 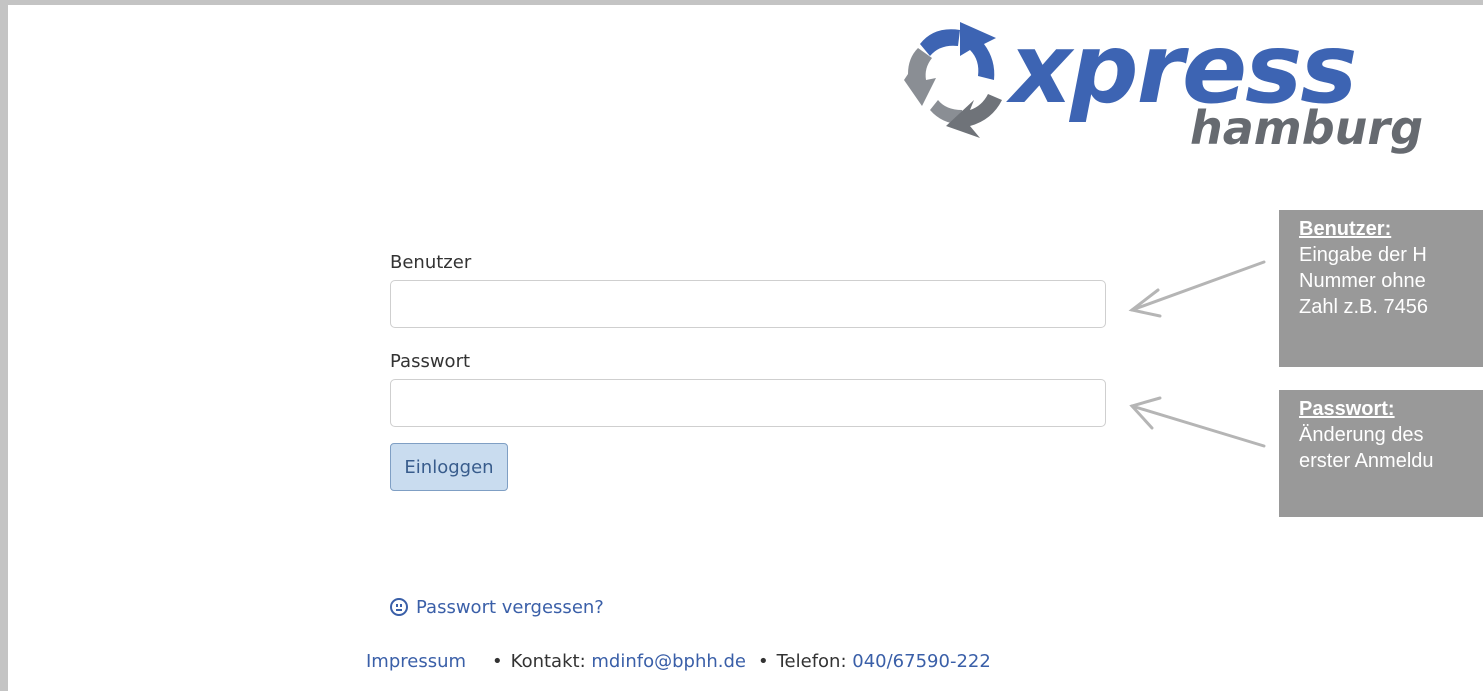 I want to click on username-arrowhead, so click(x=1145, y=303).